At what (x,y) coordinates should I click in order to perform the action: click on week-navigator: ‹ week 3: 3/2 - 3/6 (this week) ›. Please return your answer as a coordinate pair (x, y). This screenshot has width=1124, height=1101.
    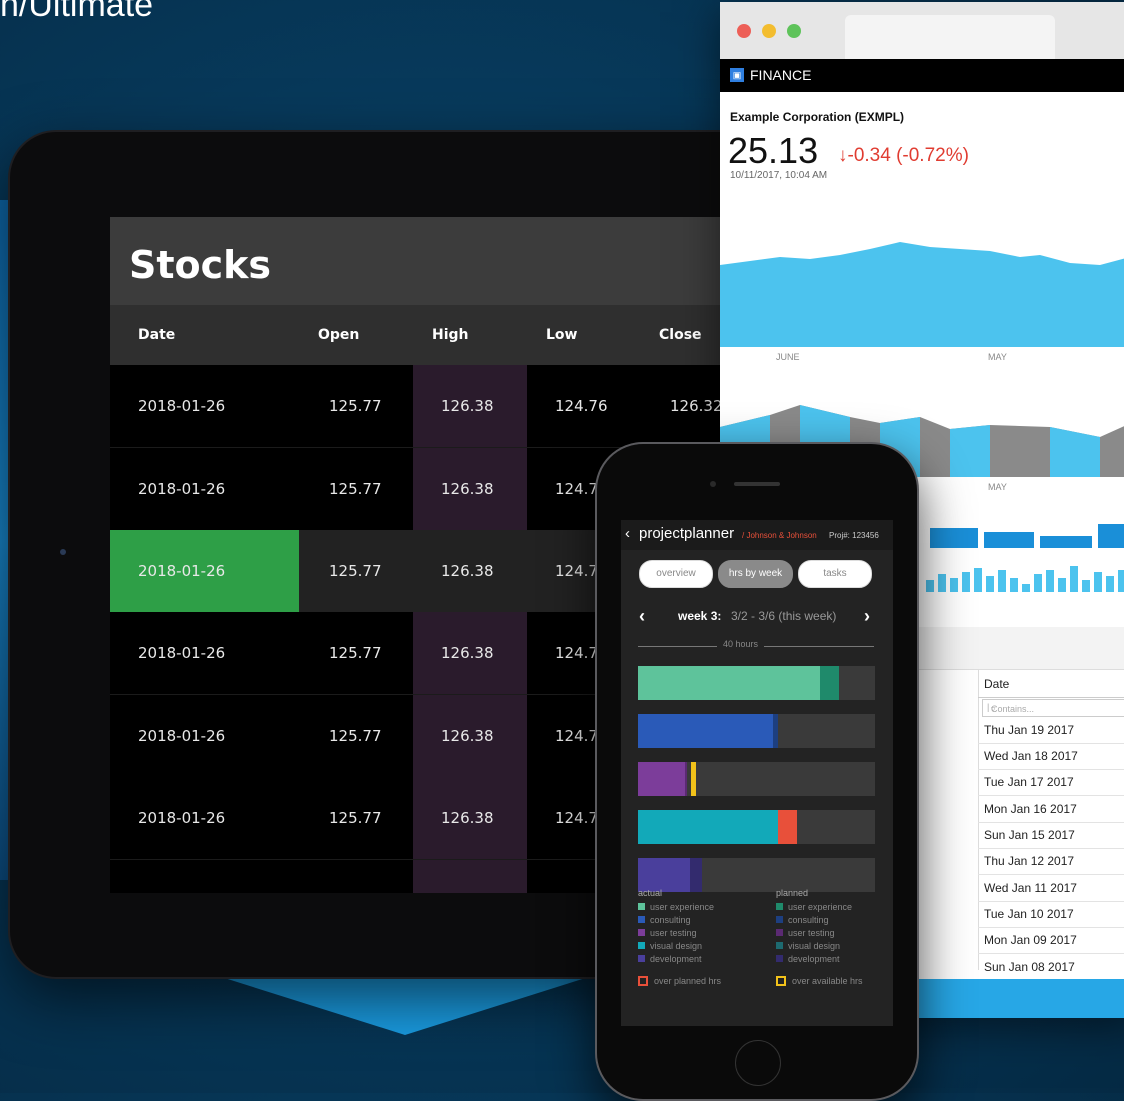
    Looking at the image, I should click on (757, 616).